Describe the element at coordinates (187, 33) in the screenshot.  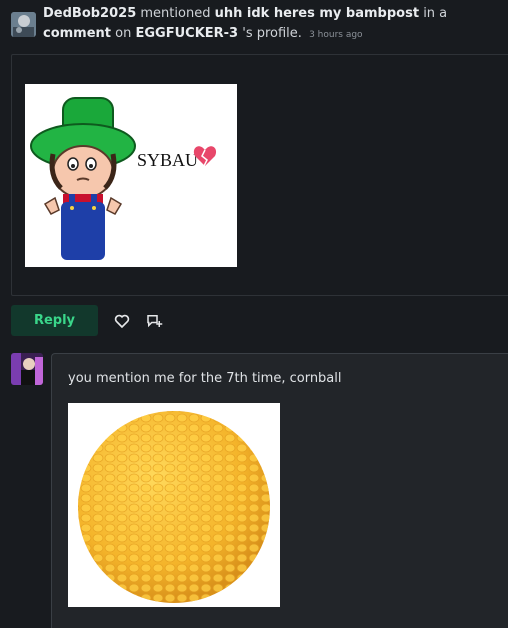
I see `profile-owner-link: EGGFUCKER-3` at that location.